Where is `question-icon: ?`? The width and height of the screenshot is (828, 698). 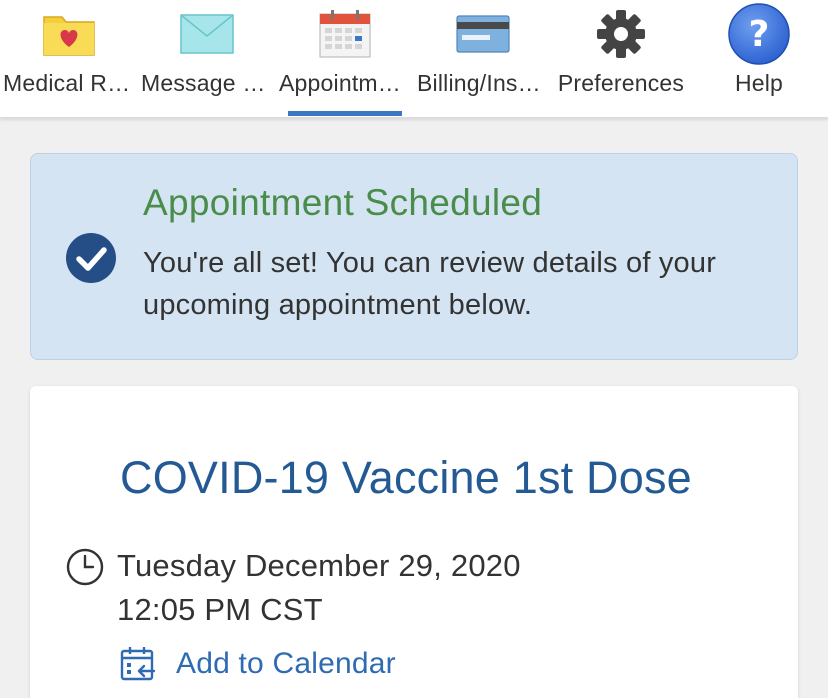
question-icon: ? is located at coordinates (759, 34).